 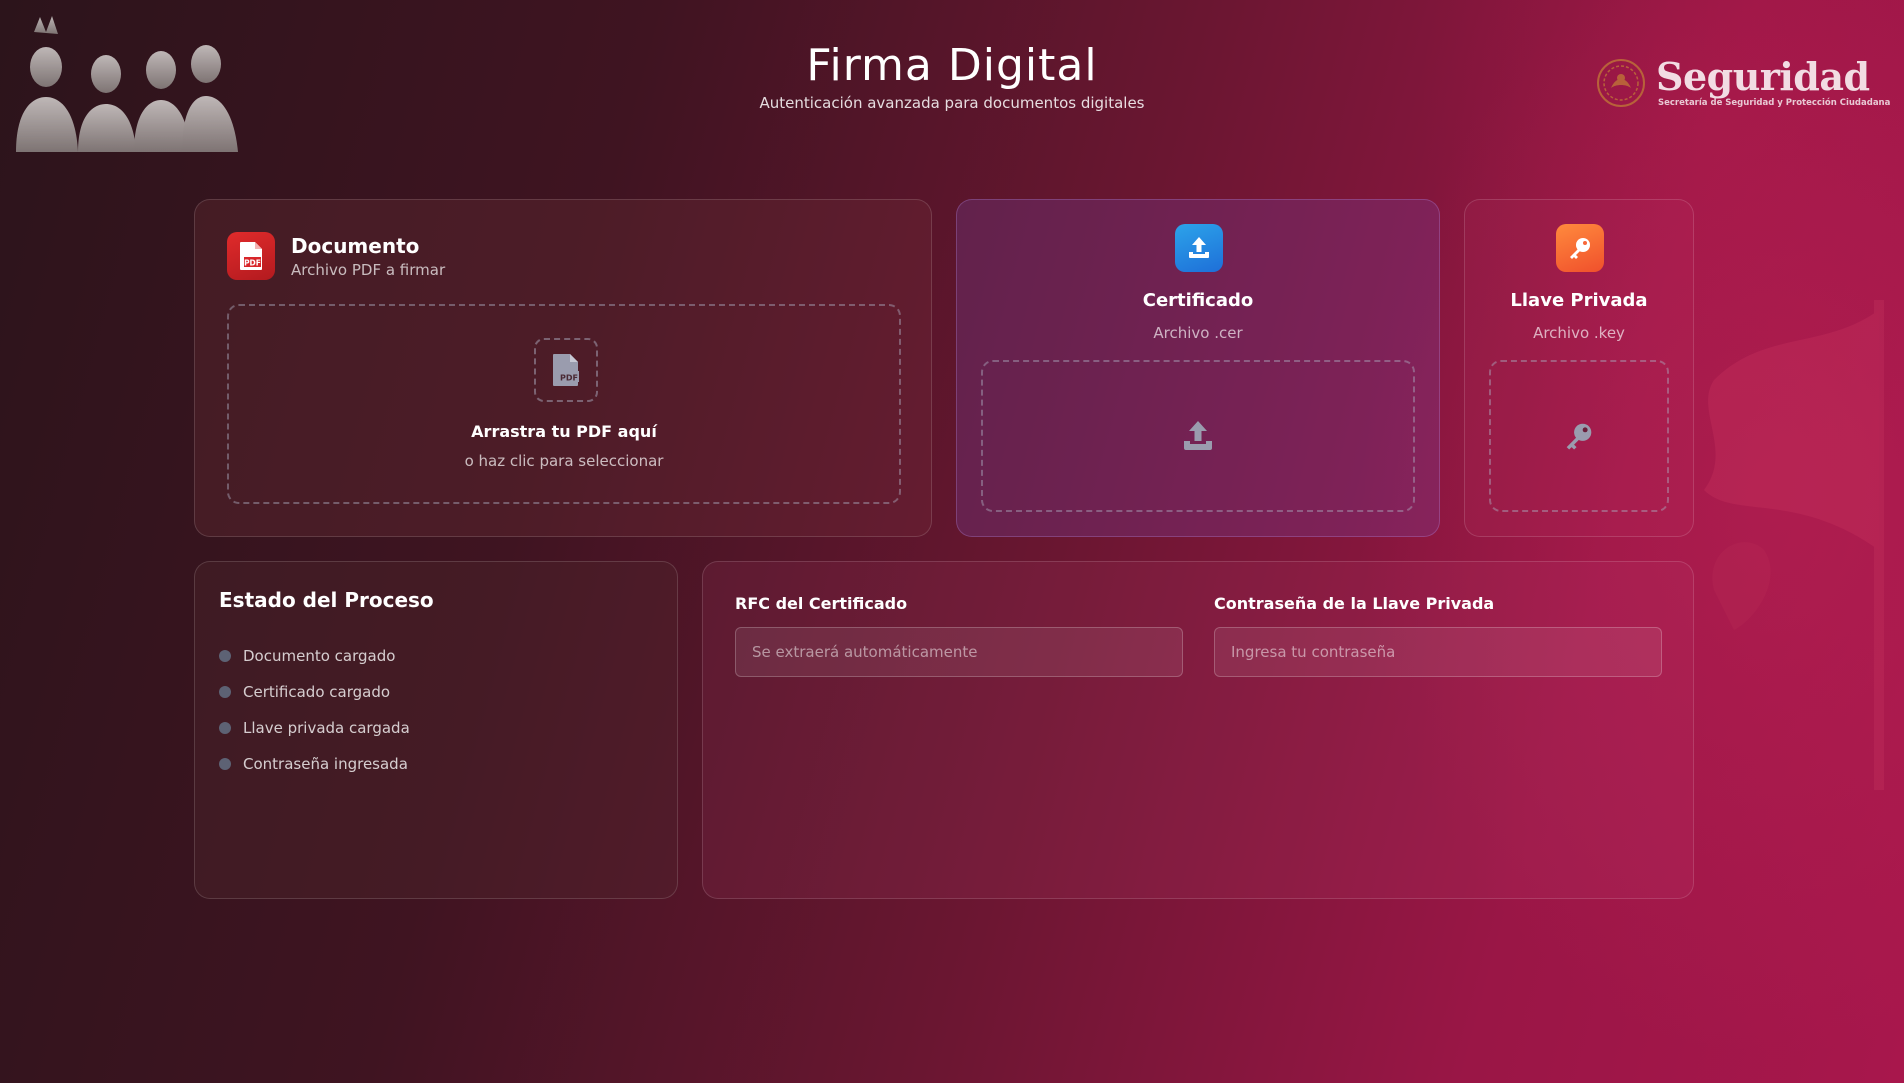 What do you see at coordinates (368, 269) in the screenshot?
I see `document-card-subtitle: Archivo PDF a firmar` at bounding box center [368, 269].